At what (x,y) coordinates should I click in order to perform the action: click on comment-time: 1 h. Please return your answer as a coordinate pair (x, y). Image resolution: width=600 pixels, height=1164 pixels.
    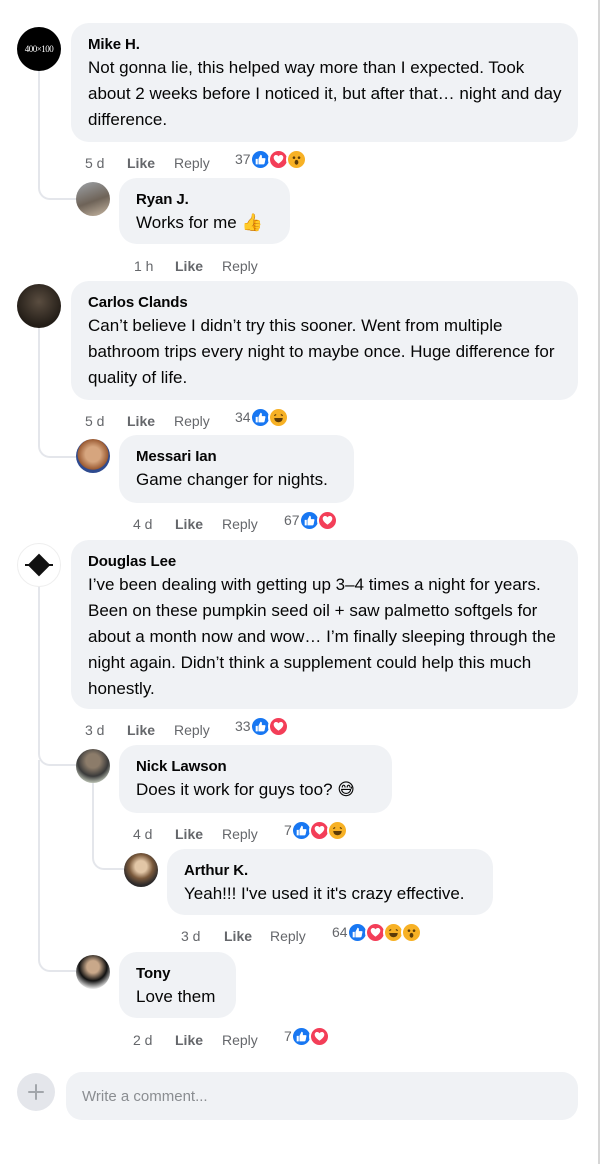
    Looking at the image, I should click on (143, 266).